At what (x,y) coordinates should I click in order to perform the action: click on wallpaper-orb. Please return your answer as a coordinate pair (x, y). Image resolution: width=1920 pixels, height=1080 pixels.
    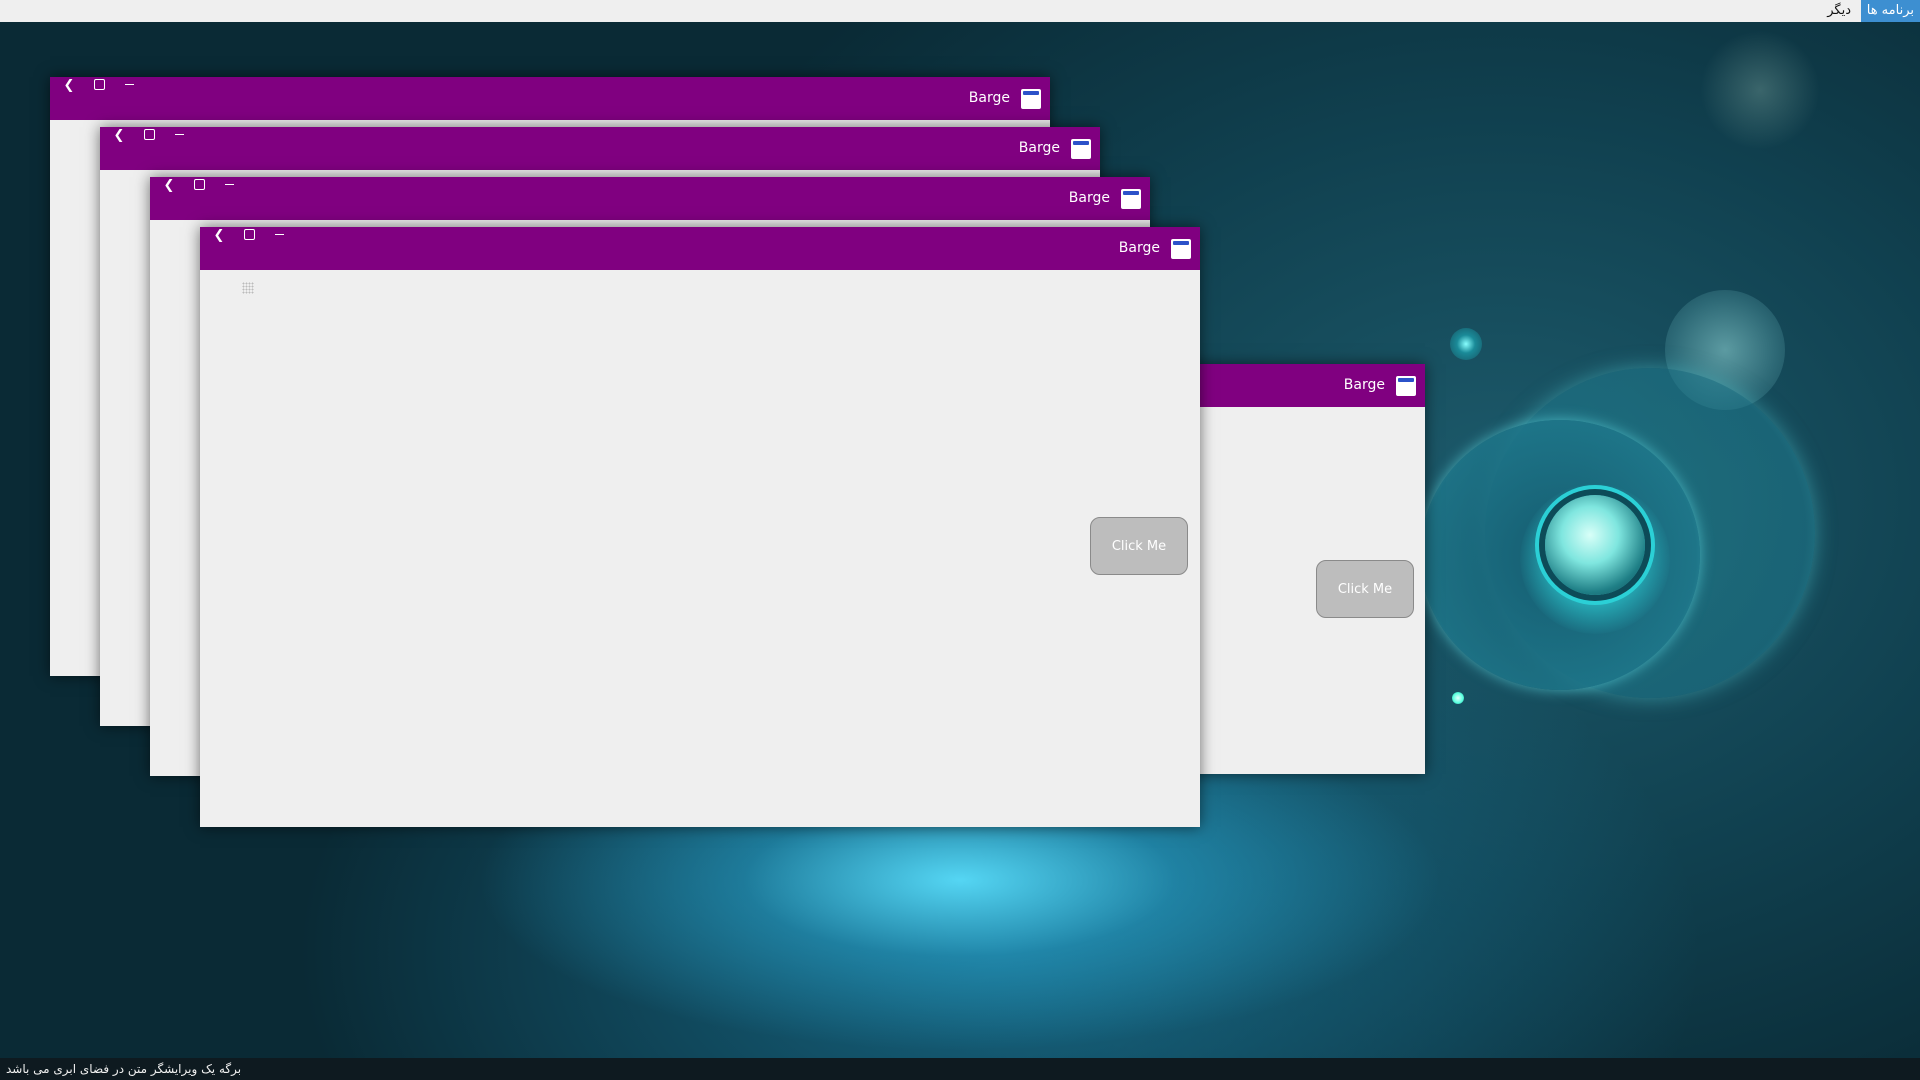
    Looking at the image, I should click on (1595, 545).